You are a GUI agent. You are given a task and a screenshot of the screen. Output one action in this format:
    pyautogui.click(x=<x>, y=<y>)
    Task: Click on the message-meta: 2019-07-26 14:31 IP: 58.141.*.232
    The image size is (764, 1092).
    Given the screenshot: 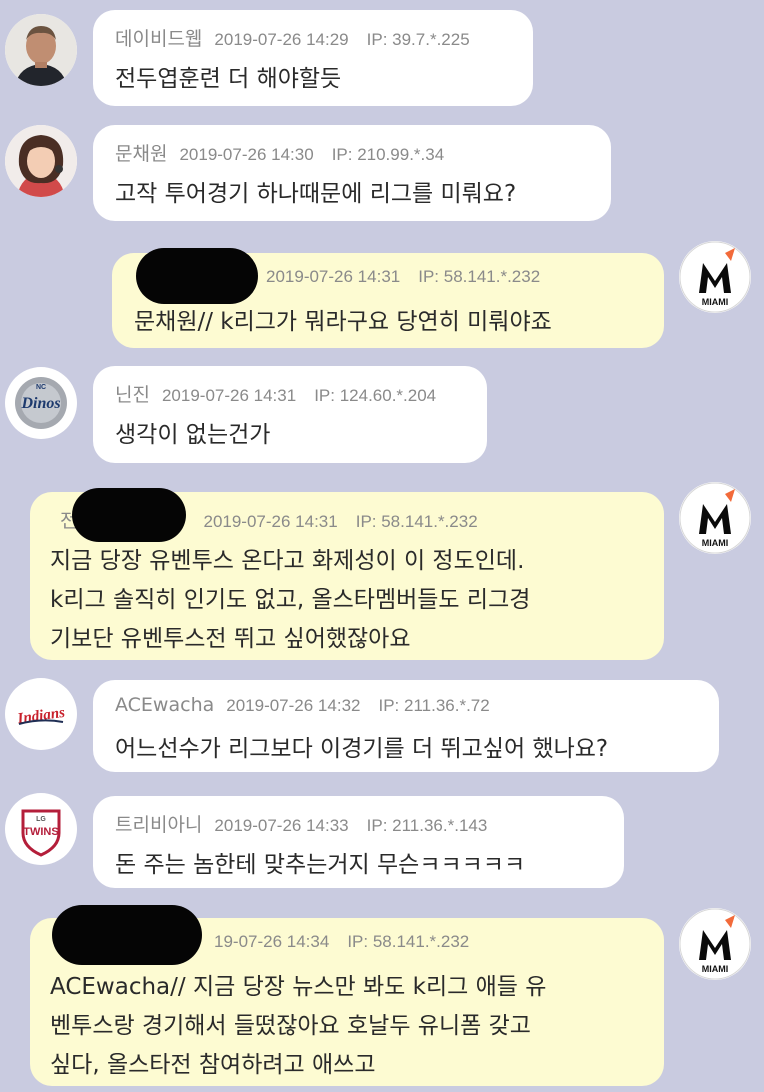 What is the action you would take?
    pyautogui.click(x=449, y=282)
    